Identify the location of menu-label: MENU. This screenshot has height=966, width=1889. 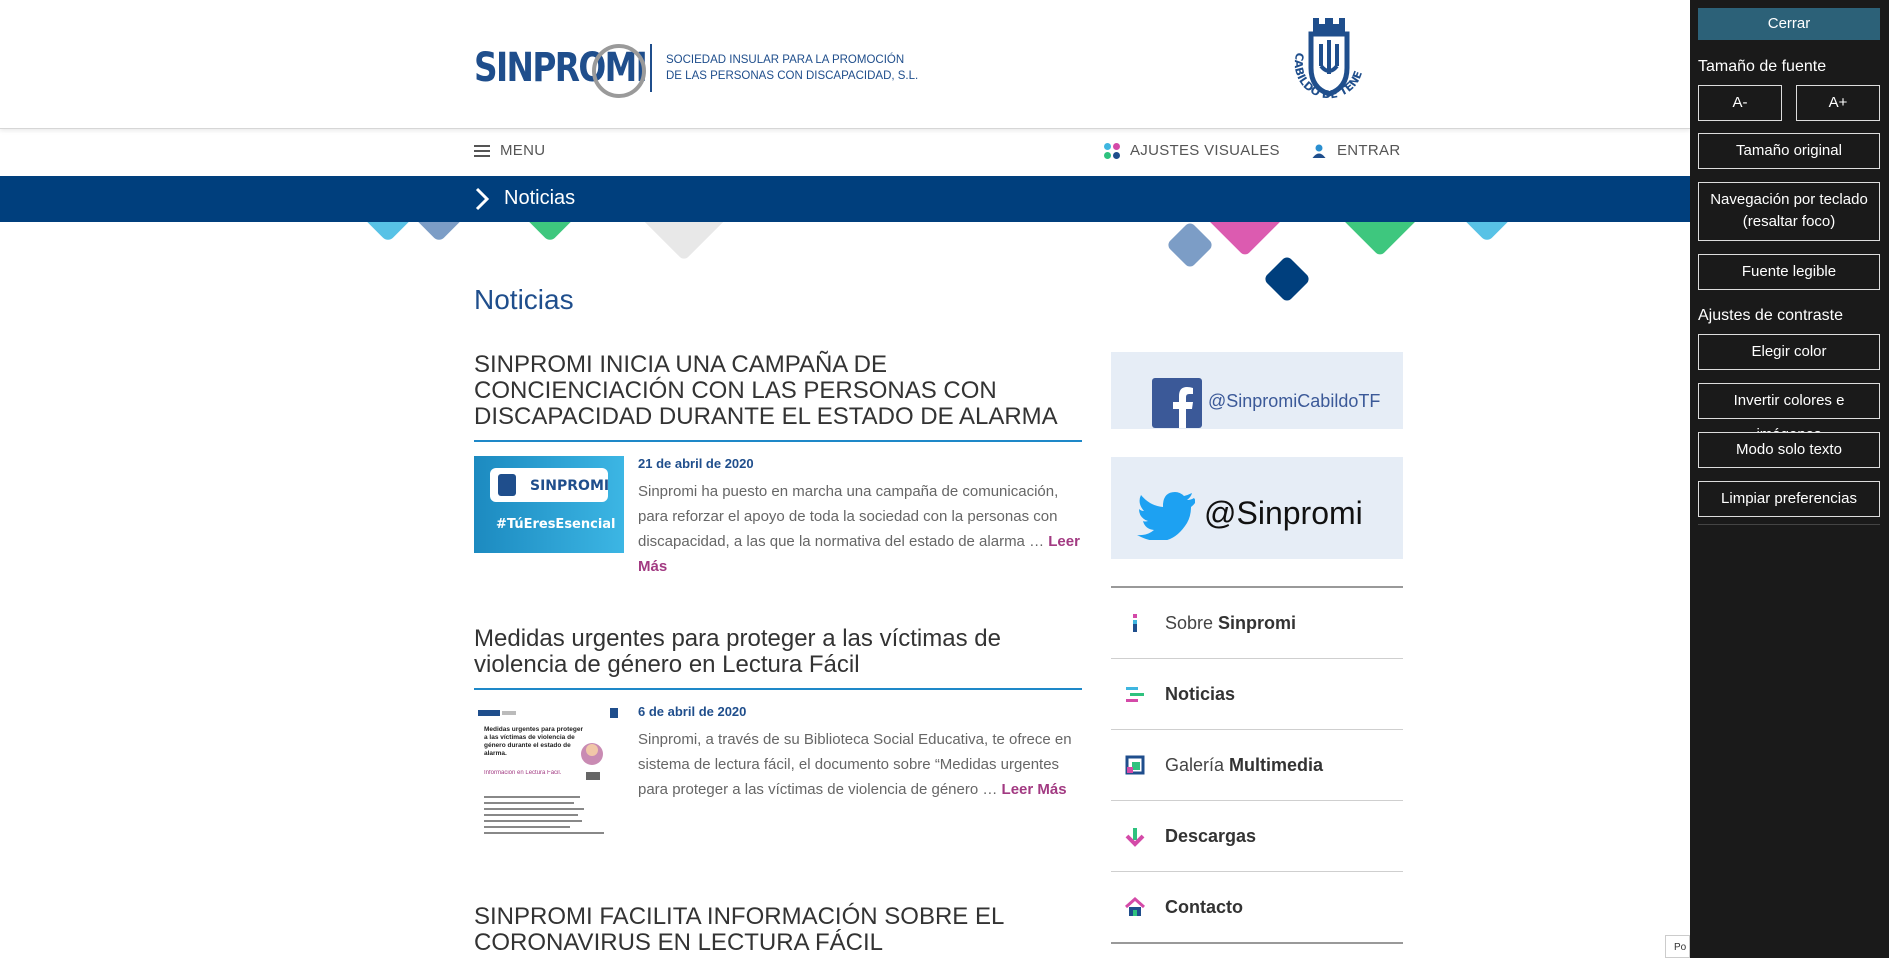
(523, 150).